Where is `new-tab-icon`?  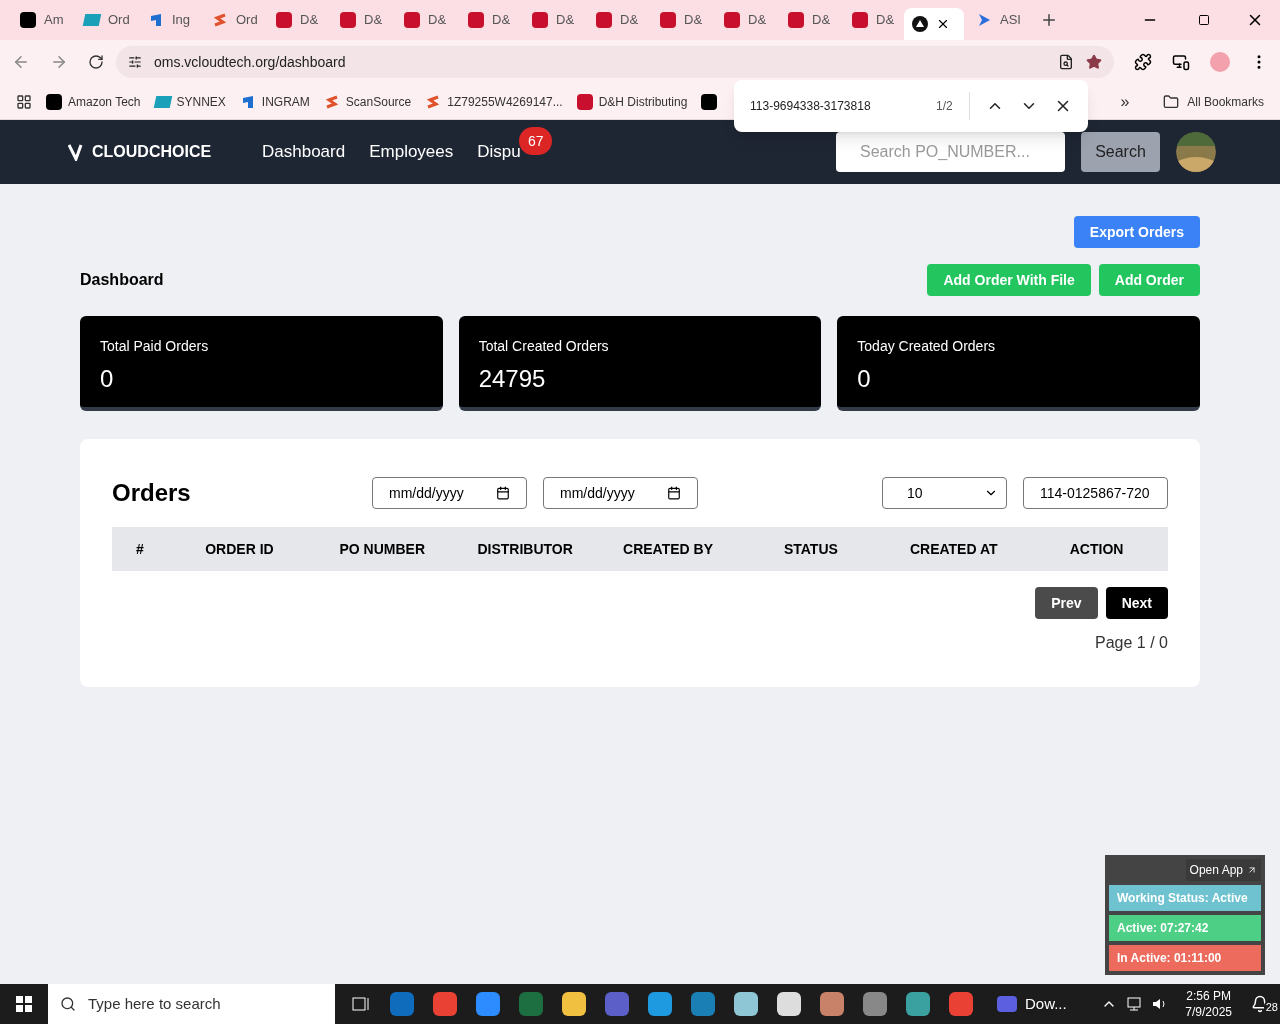
new-tab-icon is located at coordinates (1049, 20).